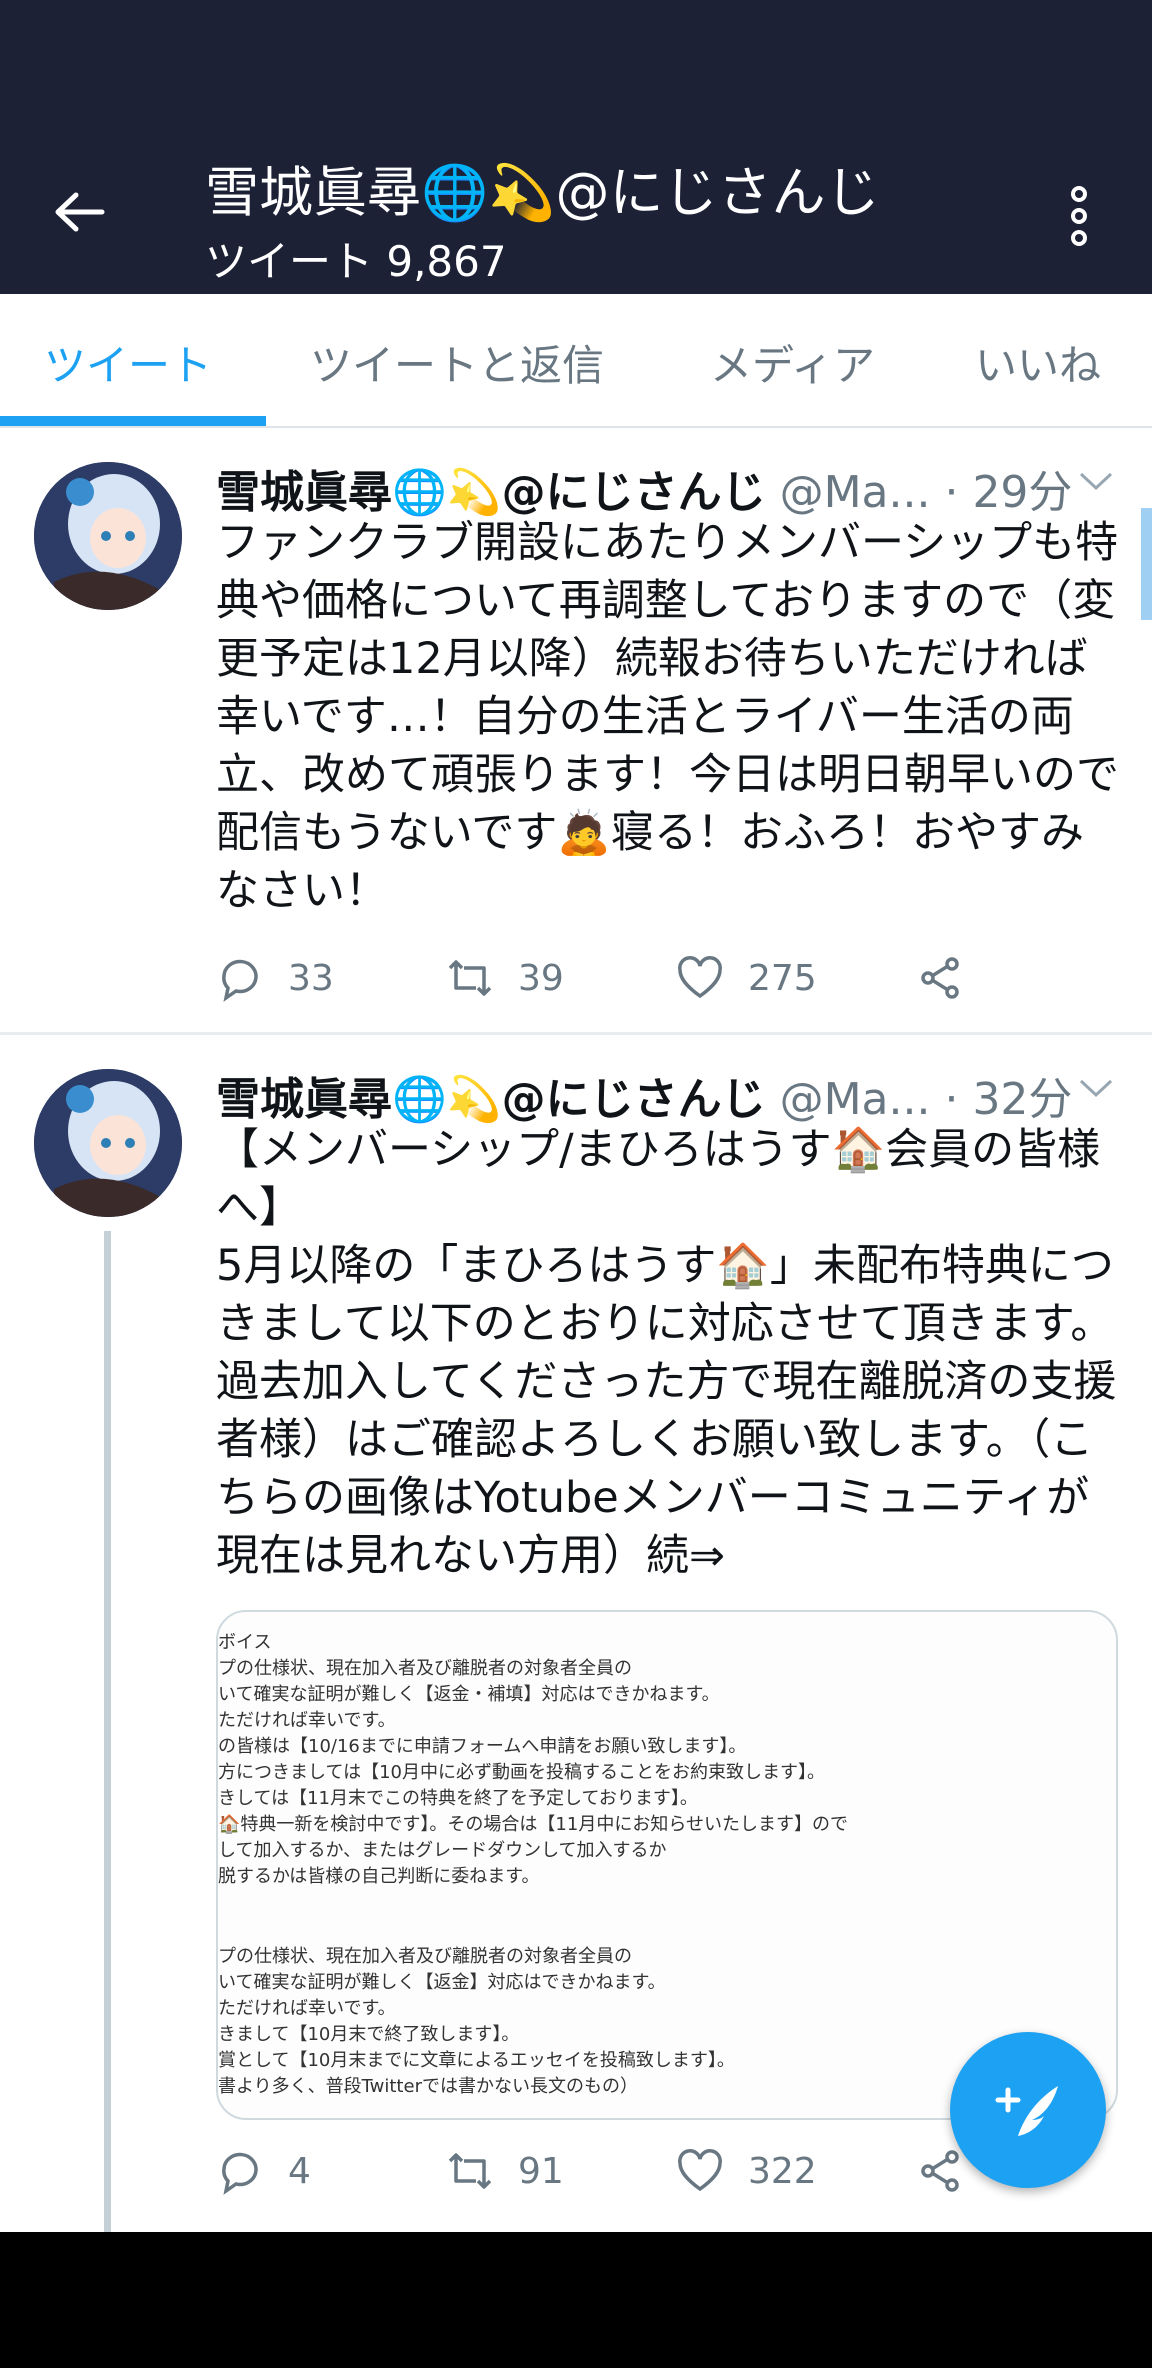  What do you see at coordinates (782, 2171) in the screenshot?
I see `like-count: 322` at bounding box center [782, 2171].